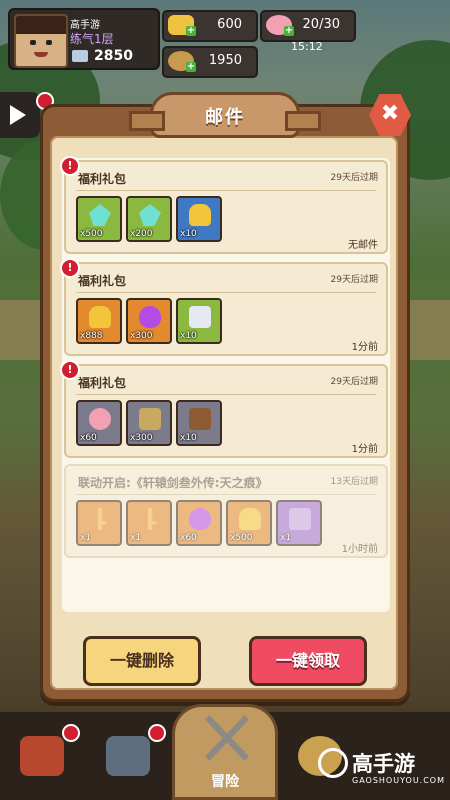 The height and width of the screenshot is (800, 450). I want to click on reward-items: x888 x300 x10, so click(149, 321).